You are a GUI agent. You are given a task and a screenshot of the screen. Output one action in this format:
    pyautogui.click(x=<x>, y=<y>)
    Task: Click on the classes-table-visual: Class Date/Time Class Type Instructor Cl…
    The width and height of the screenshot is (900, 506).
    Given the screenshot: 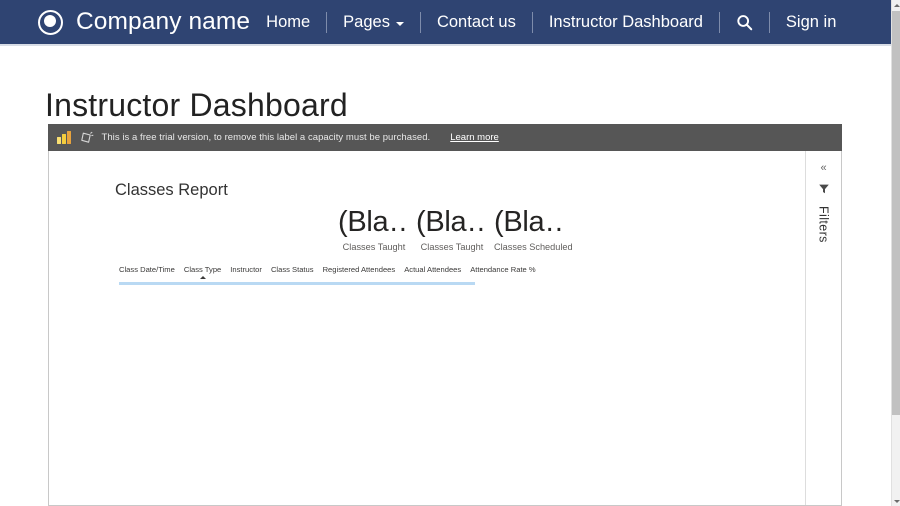 What is the action you would take?
    pyautogui.click(x=327, y=275)
    